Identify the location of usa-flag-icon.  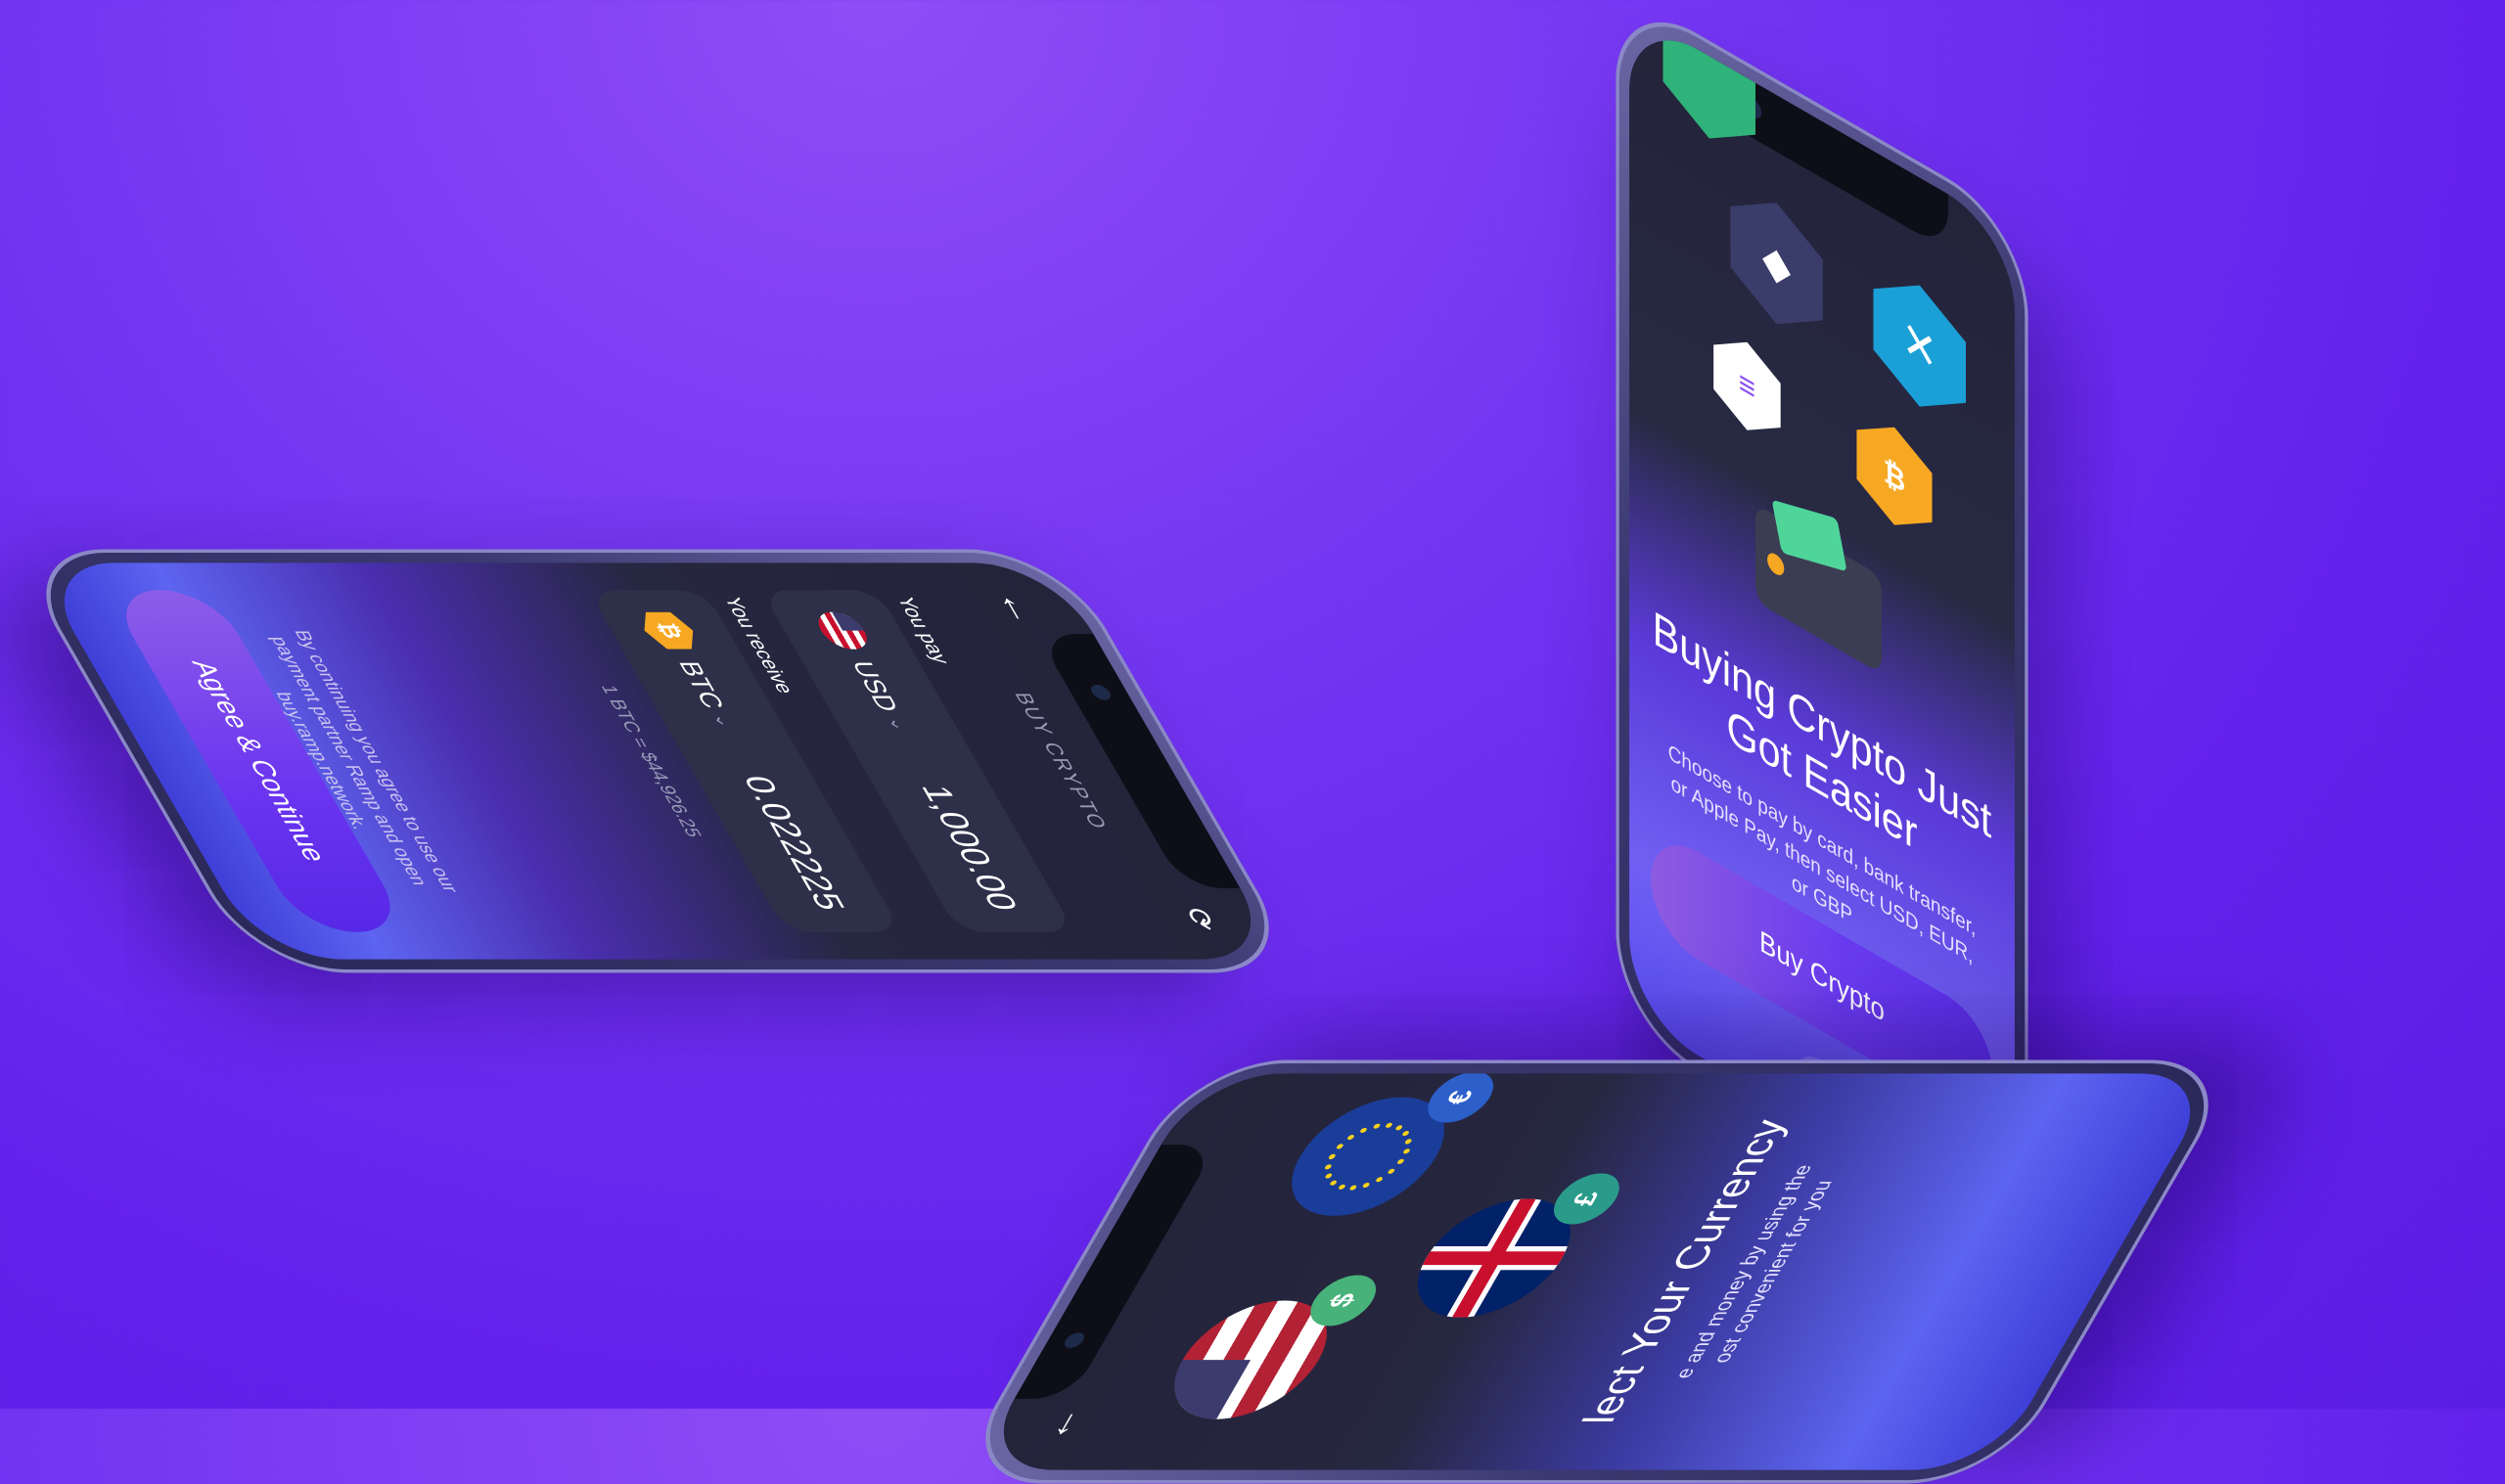
(842, 630).